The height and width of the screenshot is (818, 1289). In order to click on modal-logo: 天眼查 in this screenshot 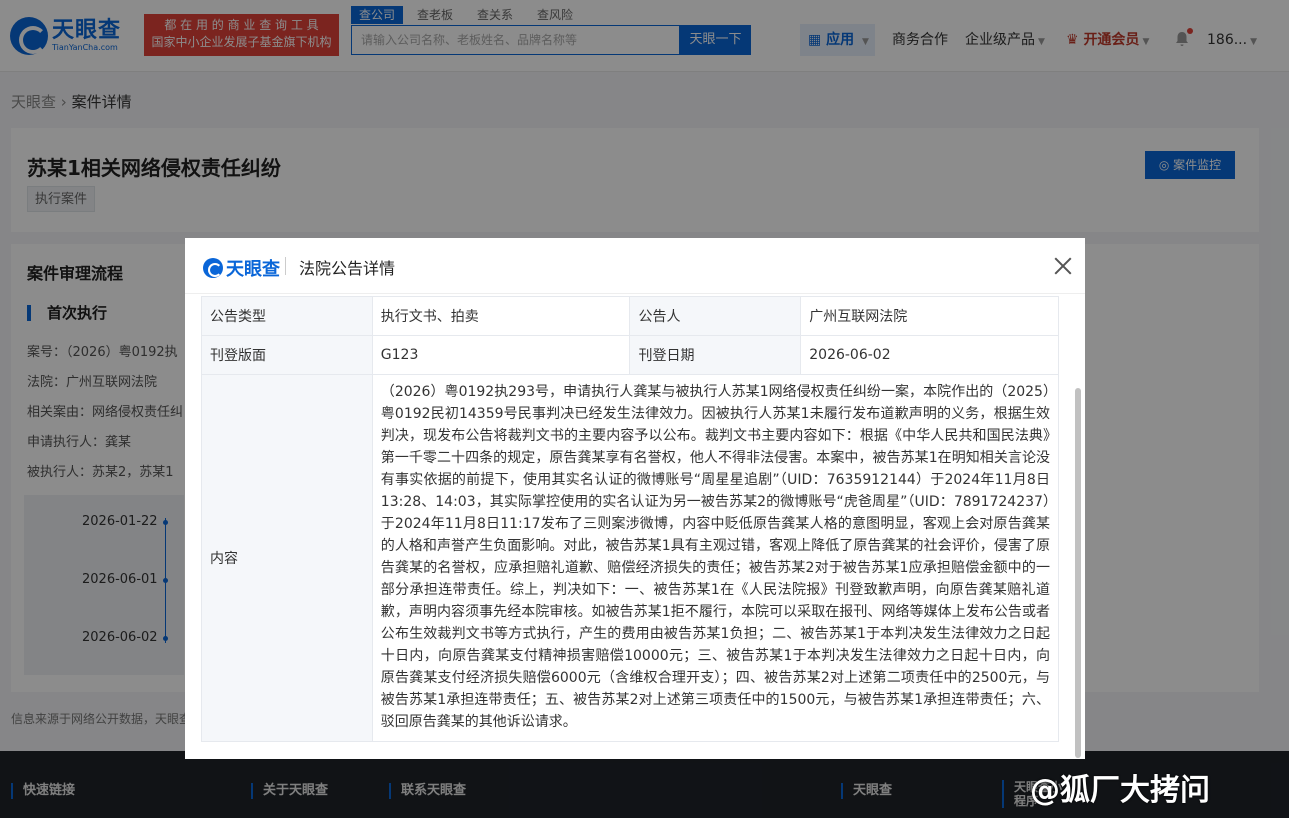, I will do `click(241, 268)`.